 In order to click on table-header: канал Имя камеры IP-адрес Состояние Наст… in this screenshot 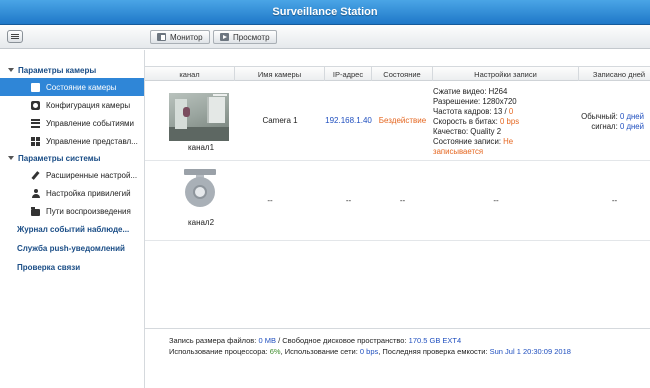, I will do `click(397, 73)`.